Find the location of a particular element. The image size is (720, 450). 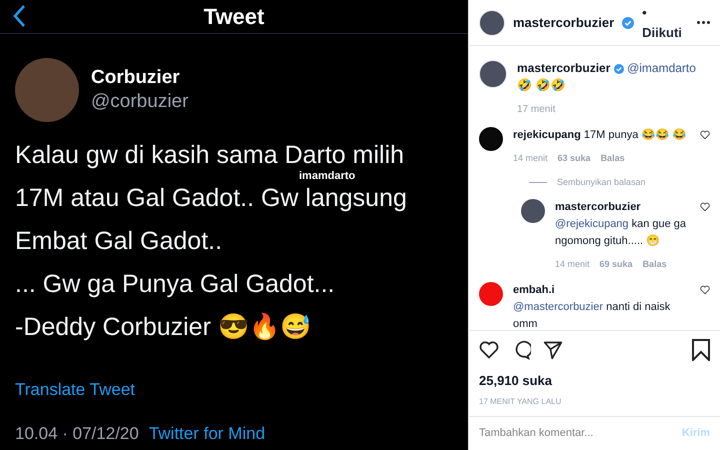

comment-text: rejekicupang 17M punya 😂😂 😂 is located at coordinates (600, 135).